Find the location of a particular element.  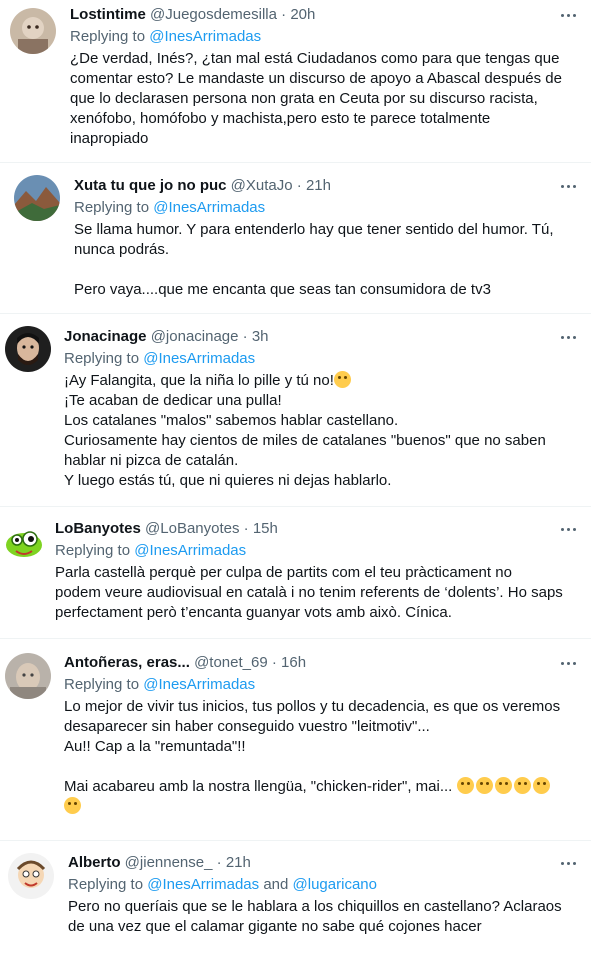

user-handle: @tonet_69 is located at coordinates (231, 662).